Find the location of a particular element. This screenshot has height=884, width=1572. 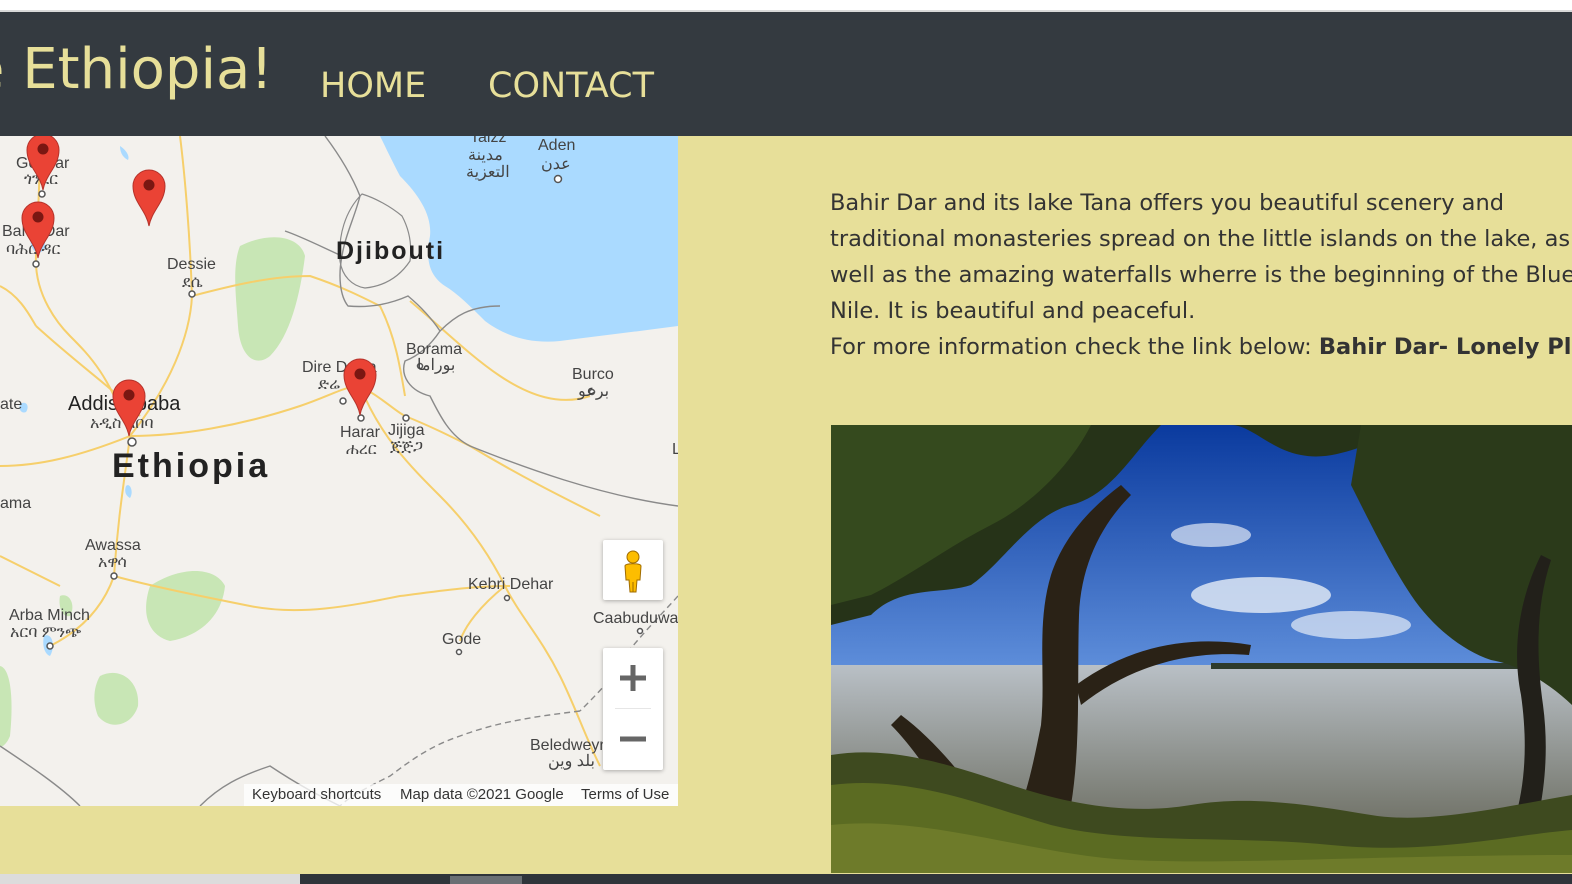

plus-icon is located at coordinates (633, 678).